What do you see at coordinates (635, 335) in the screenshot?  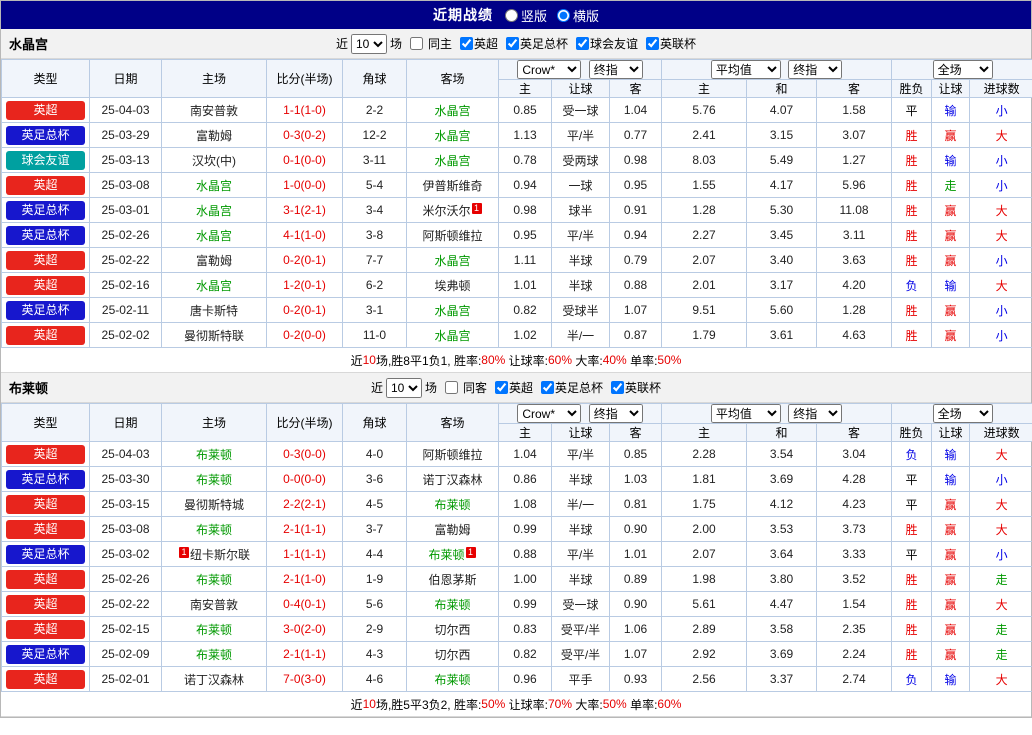 I see `bookmaker-away-odds: 0.87` at bounding box center [635, 335].